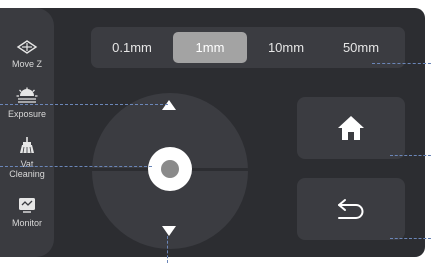  I want to click on joystick-knob, so click(170, 169).